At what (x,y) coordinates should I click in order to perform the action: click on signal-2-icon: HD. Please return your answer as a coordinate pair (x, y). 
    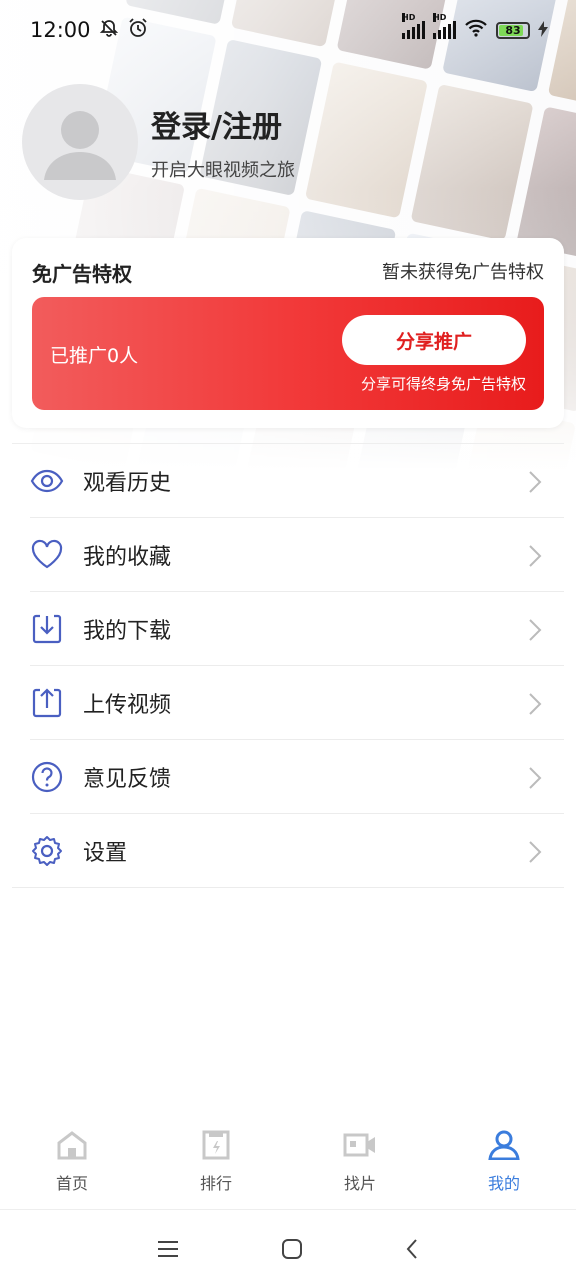
    Looking at the image, I should click on (444, 26).